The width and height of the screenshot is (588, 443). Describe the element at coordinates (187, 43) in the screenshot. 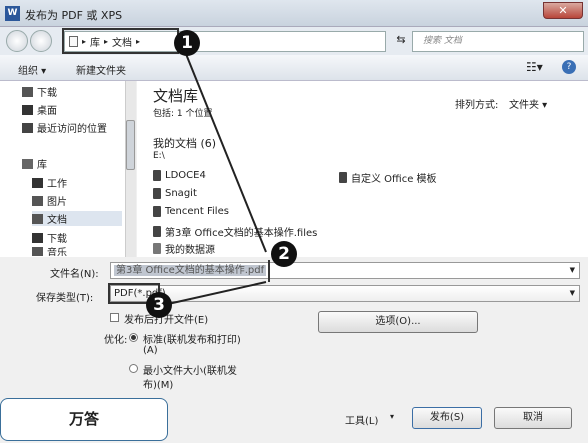

I see `callout-1: 1` at that location.